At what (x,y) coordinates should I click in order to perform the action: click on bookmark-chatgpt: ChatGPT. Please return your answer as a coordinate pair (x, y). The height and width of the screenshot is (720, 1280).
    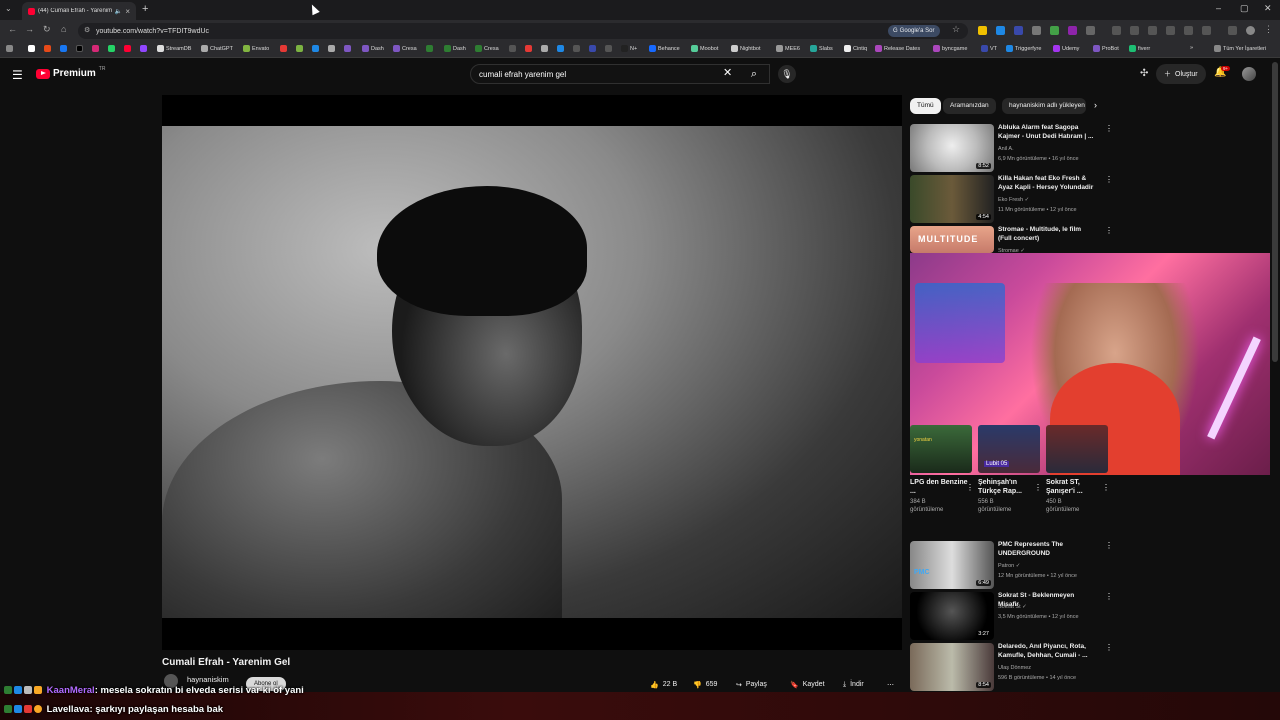
    Looking at the image, I should click on (217, 48).